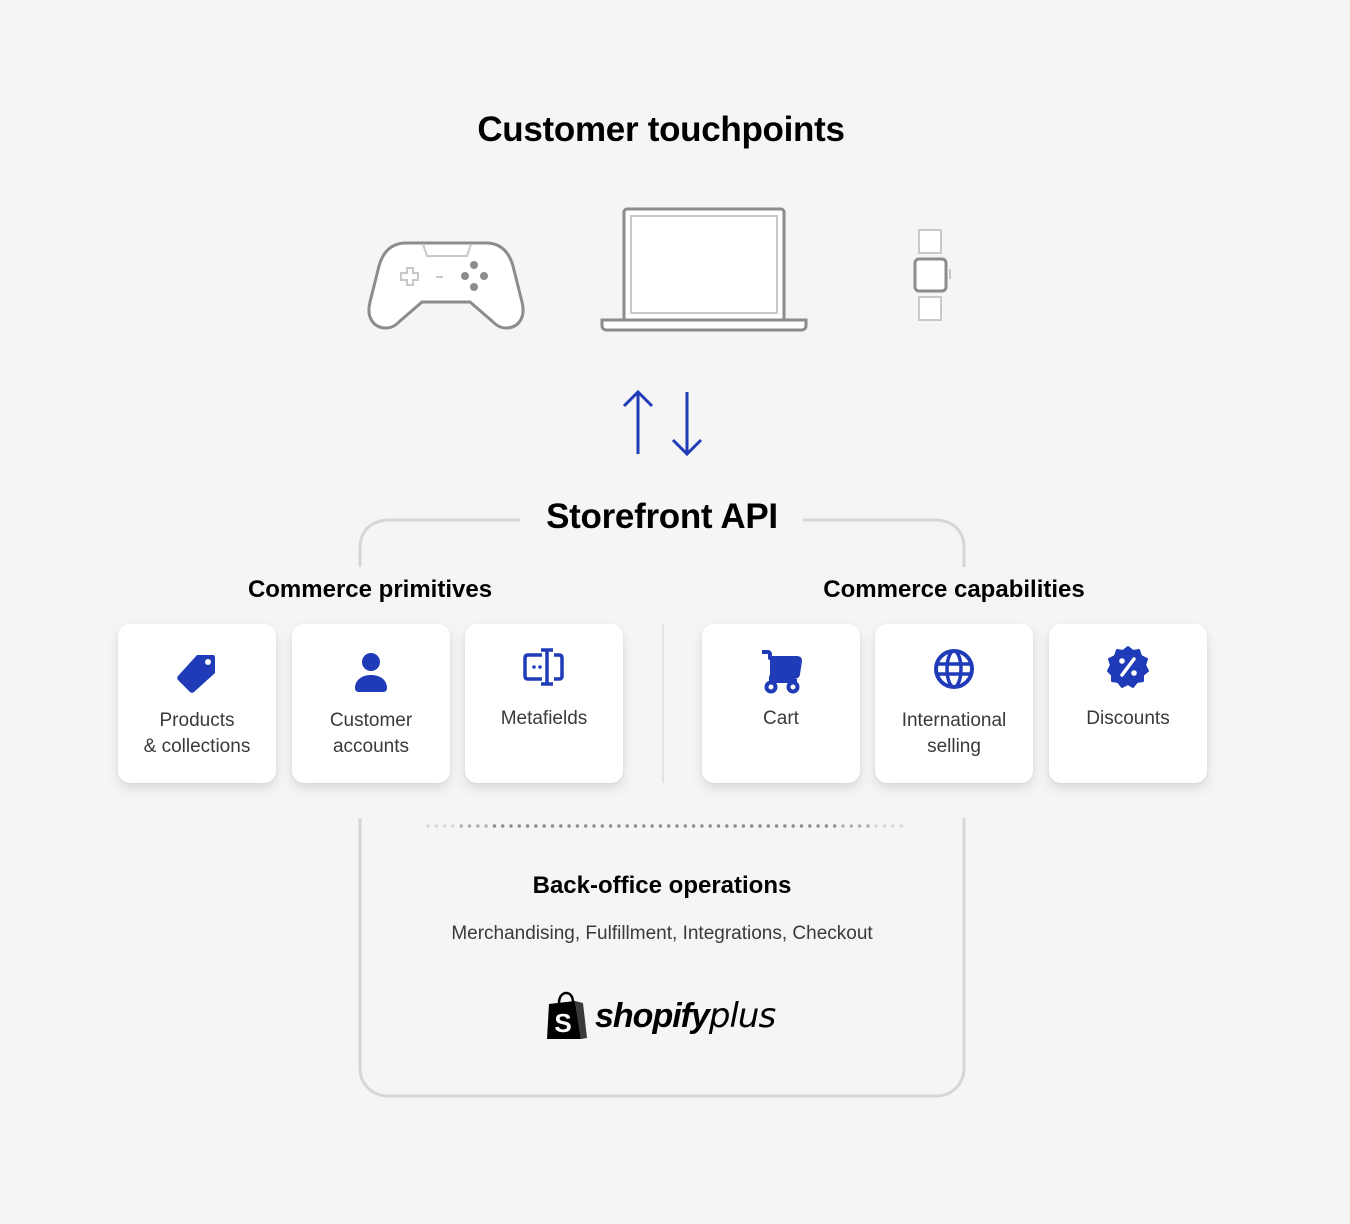  I want to click on card-label: Cart, so click(781, 718).